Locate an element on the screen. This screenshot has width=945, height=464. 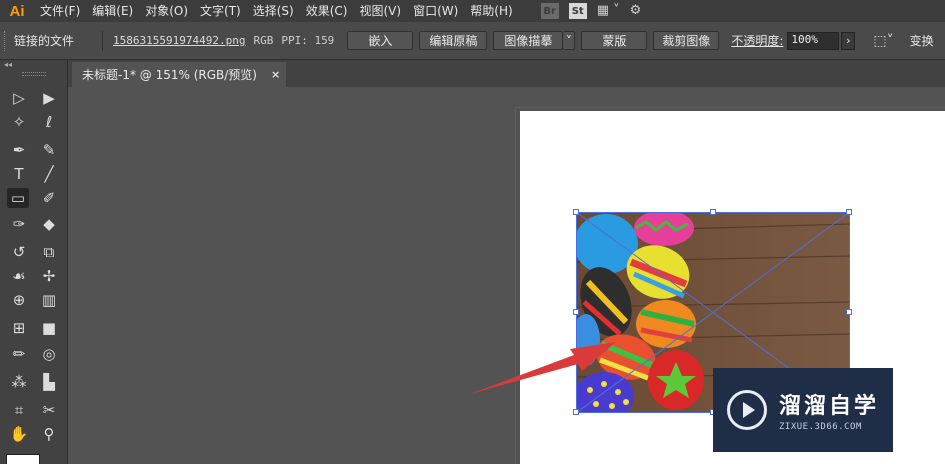
menu-file: 文件(F) is located at coordinates (60, 11).